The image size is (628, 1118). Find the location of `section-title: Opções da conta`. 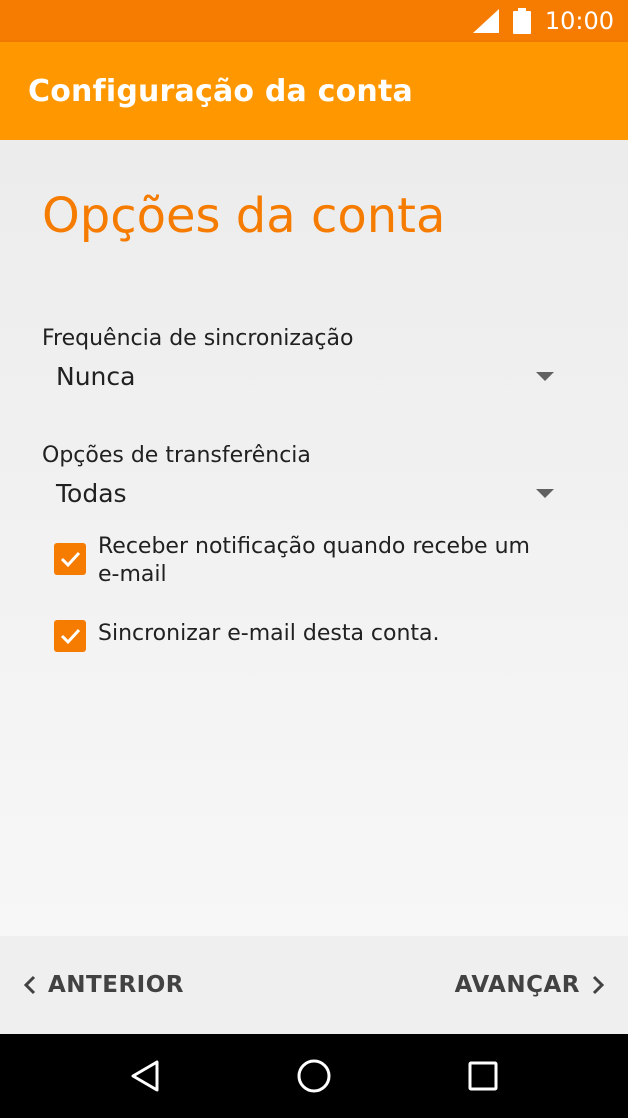

section-title: Opções da conta is located at coordinates (244, 216).